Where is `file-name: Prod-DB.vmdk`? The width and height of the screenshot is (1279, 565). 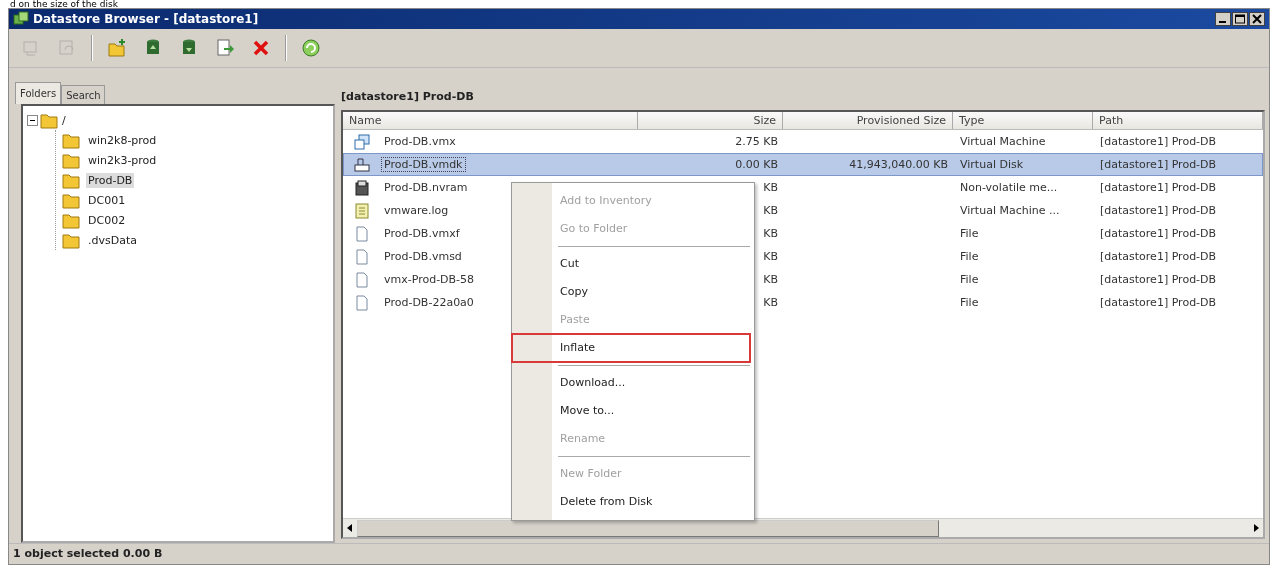
file-name: Prod-DB.vmdk is located at coordinates (423, 164).